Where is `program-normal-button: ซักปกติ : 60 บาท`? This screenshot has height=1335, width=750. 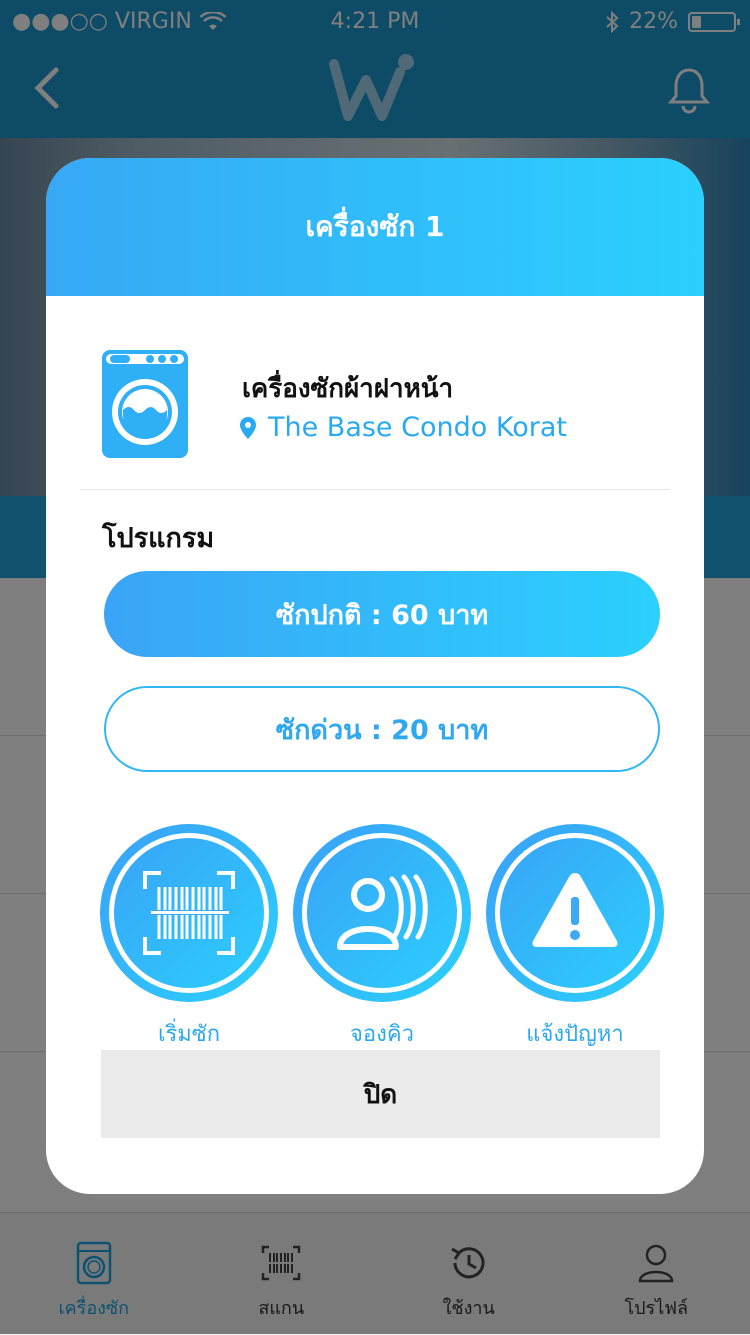
program-normal-button: ซักปกติ : 60 บาท is located at coordinates (382, 614).